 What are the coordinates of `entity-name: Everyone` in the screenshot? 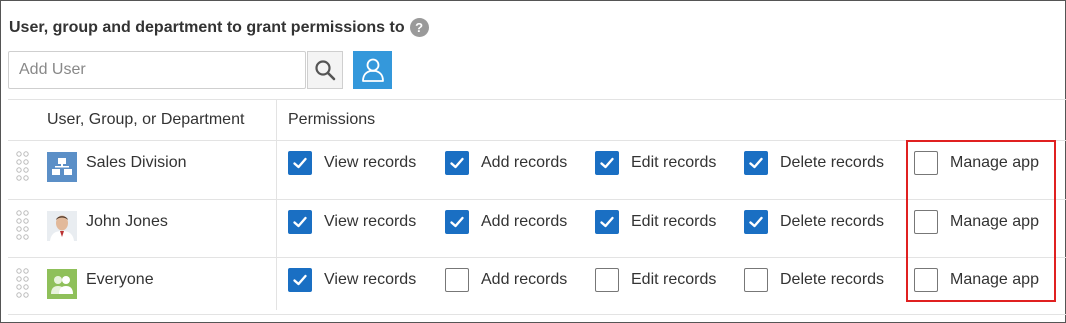 It's located at (120, 279).